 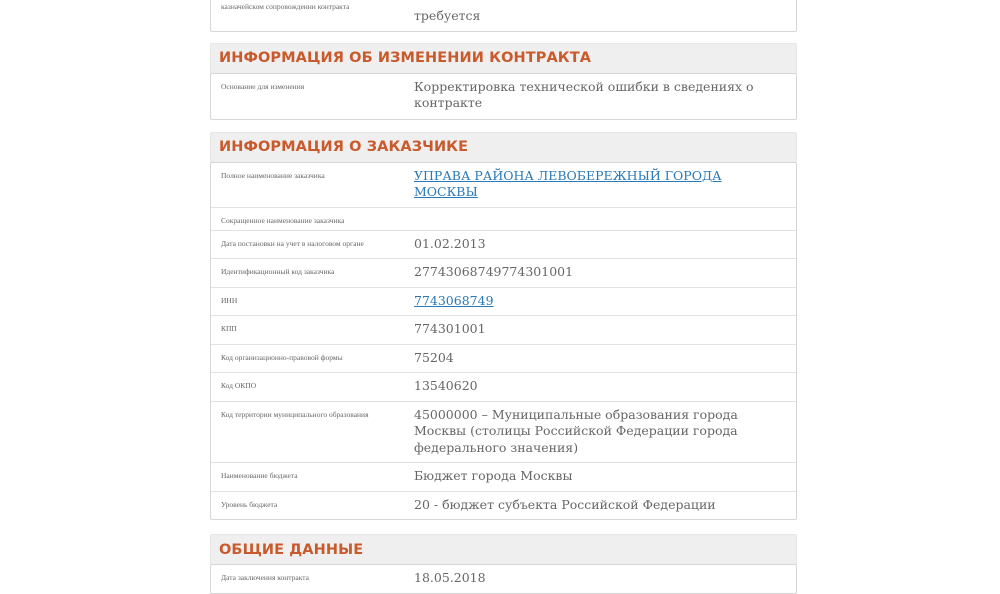 What do you see at coordinates (601, 15) in the screenshot?
I see `row-value: требуется` at bounding box center [601, 15].